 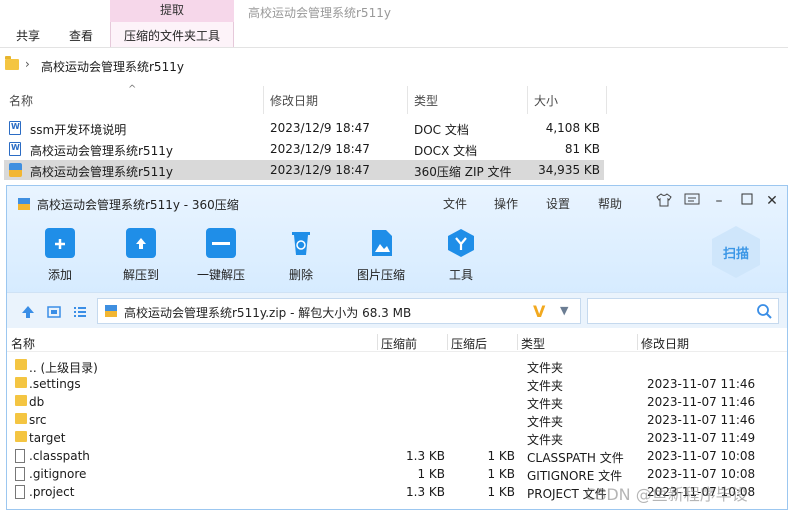 I want to click on col-size-after: 压缩后, so click(x=469, y=343).